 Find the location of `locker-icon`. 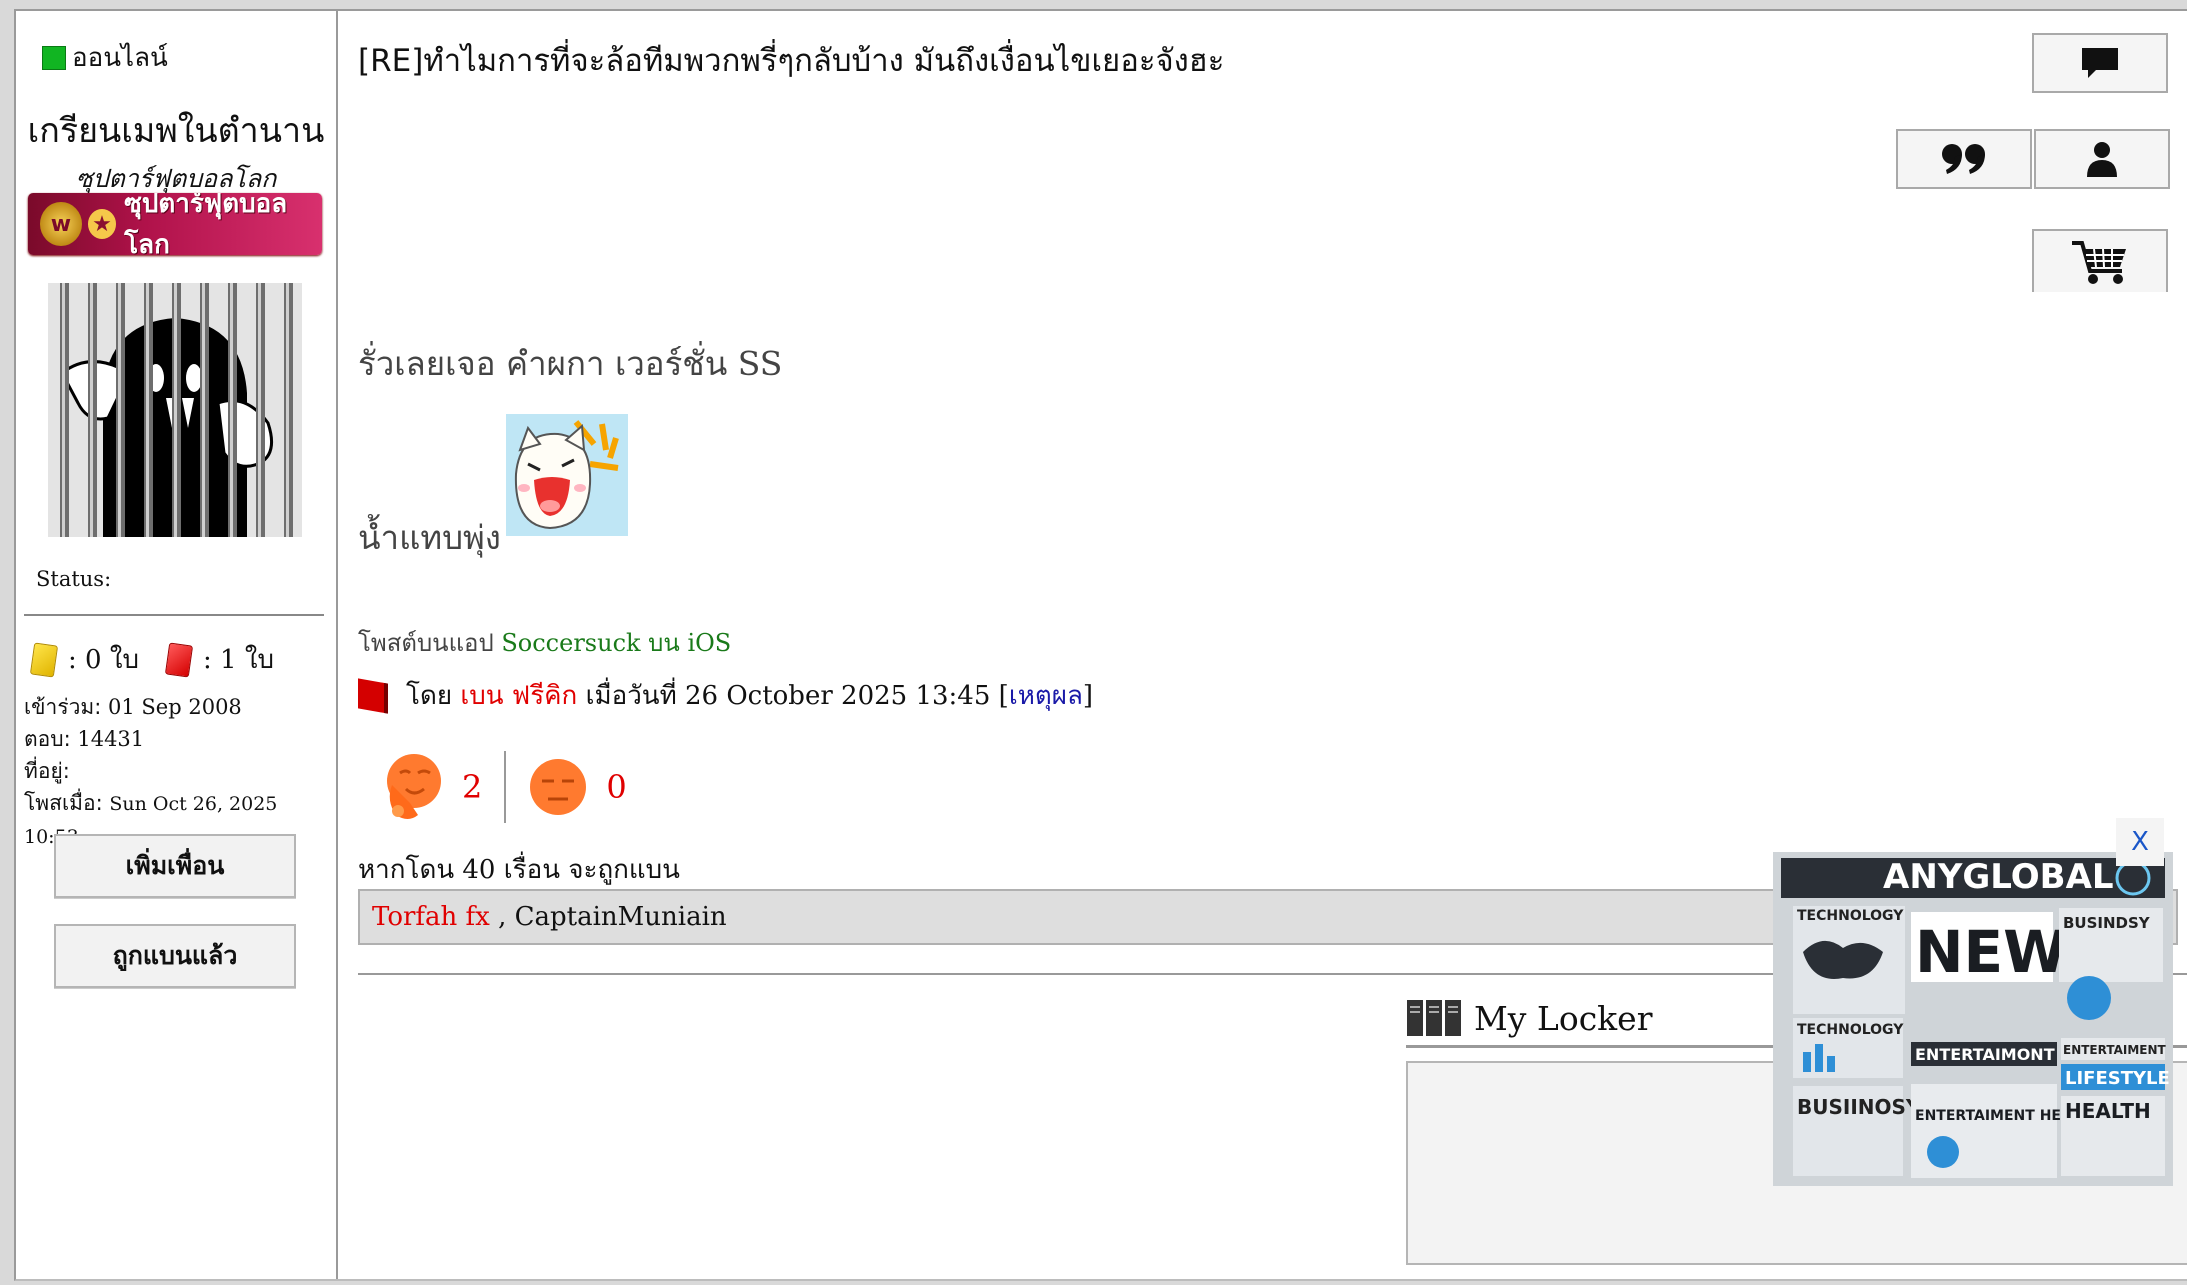

locker-icon is located at coordinates (1434, 1018).